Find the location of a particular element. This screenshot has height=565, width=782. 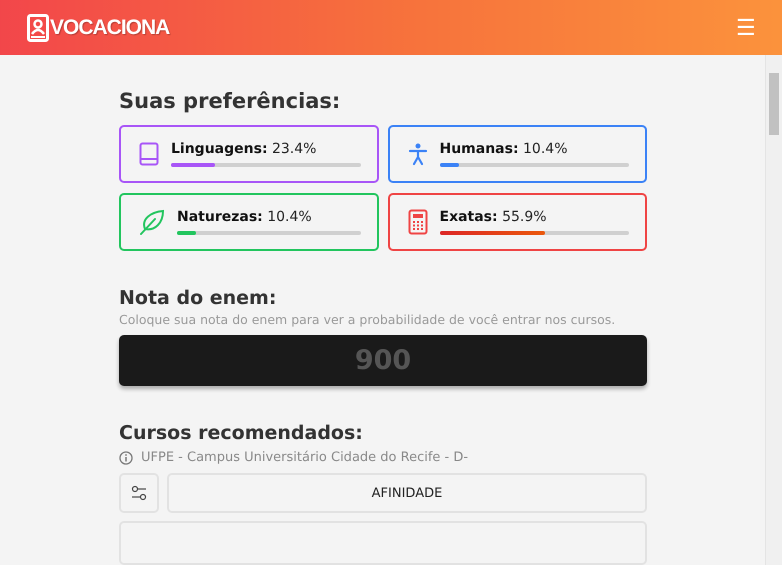

campus-text: UFPE - Campus Universitário Cidade do Recife - D- is located at coordinates (304, 457).